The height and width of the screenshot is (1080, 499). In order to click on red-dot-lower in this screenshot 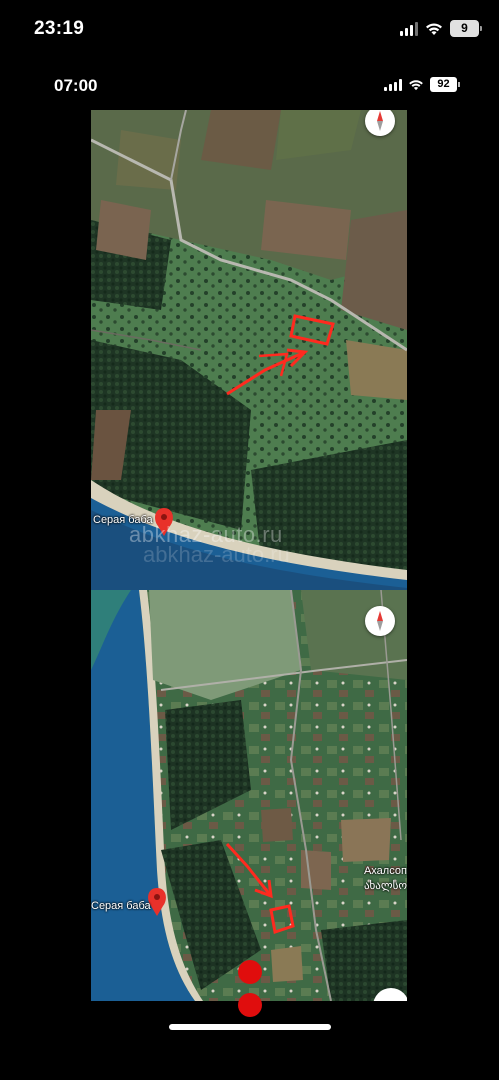, I will do `click(250, 1005)`.